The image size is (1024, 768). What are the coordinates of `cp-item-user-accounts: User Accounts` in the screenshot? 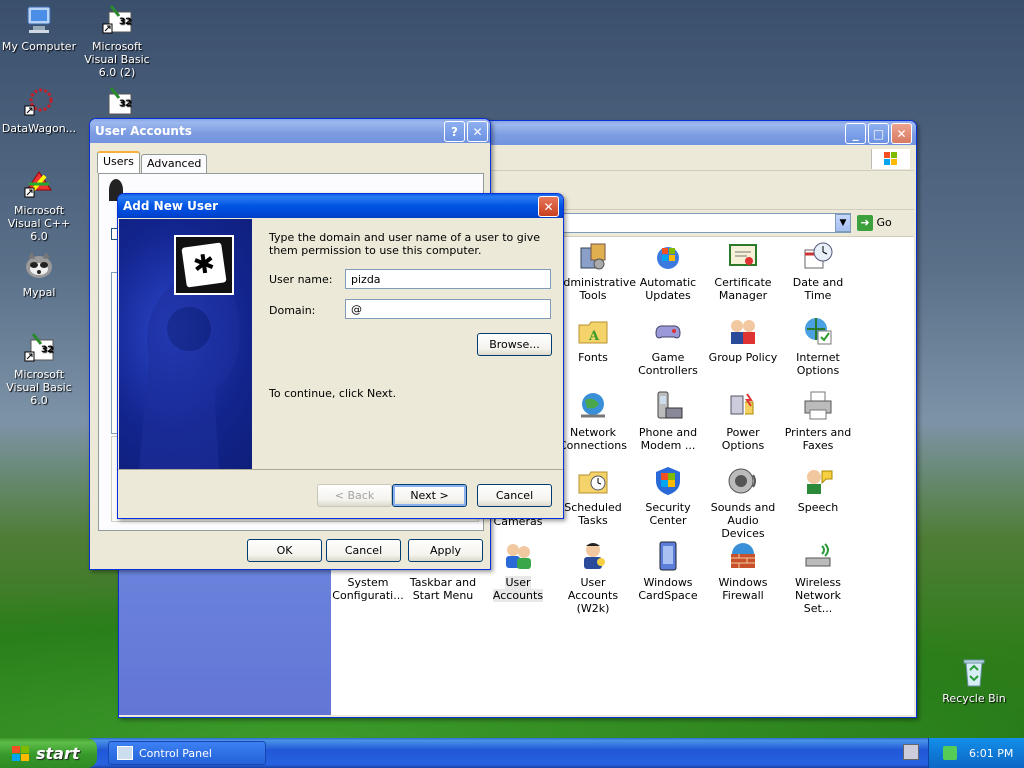 It's located at (518, 571).